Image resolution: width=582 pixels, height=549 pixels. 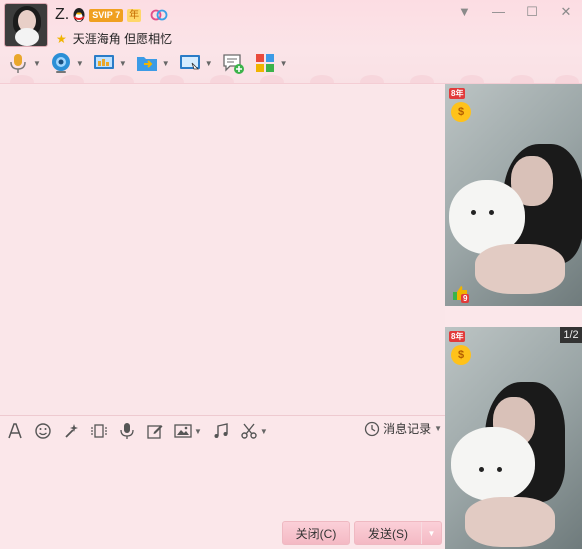 What do you see at coordinates (103, 62) in the screenshot?
I see `screen-share-icon` at bounding box center [103, 62].